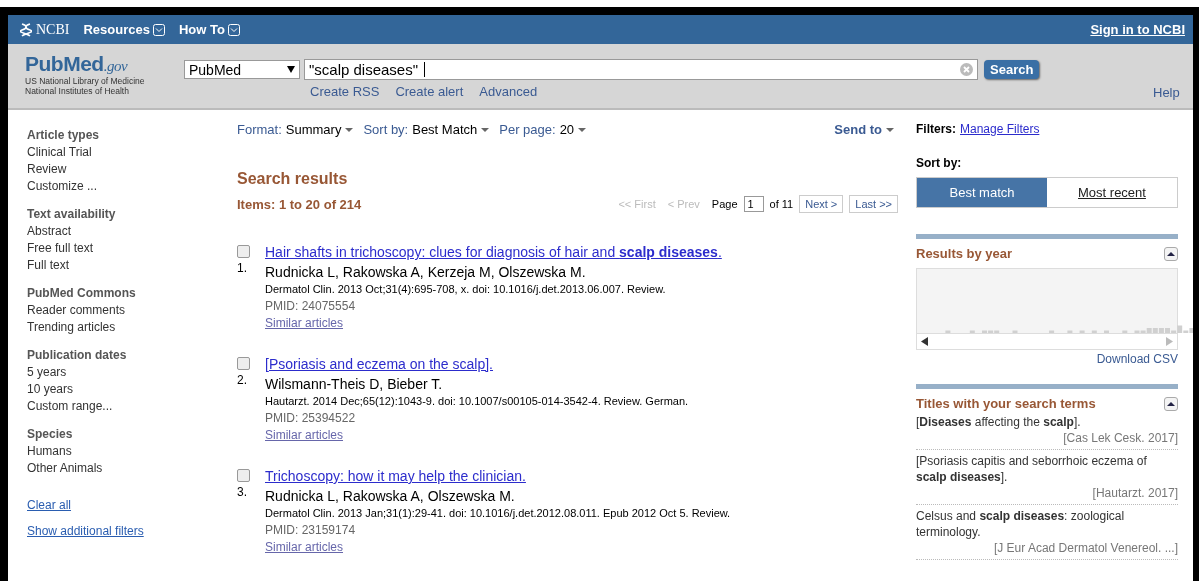  I want to click on filter-item: Other Animals, so click(124, 468).